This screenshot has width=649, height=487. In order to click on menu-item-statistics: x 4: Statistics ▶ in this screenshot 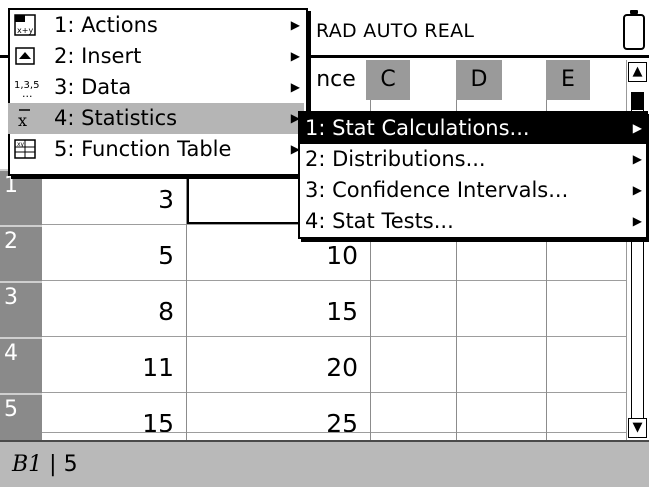, I will do `click(156, 118)`.